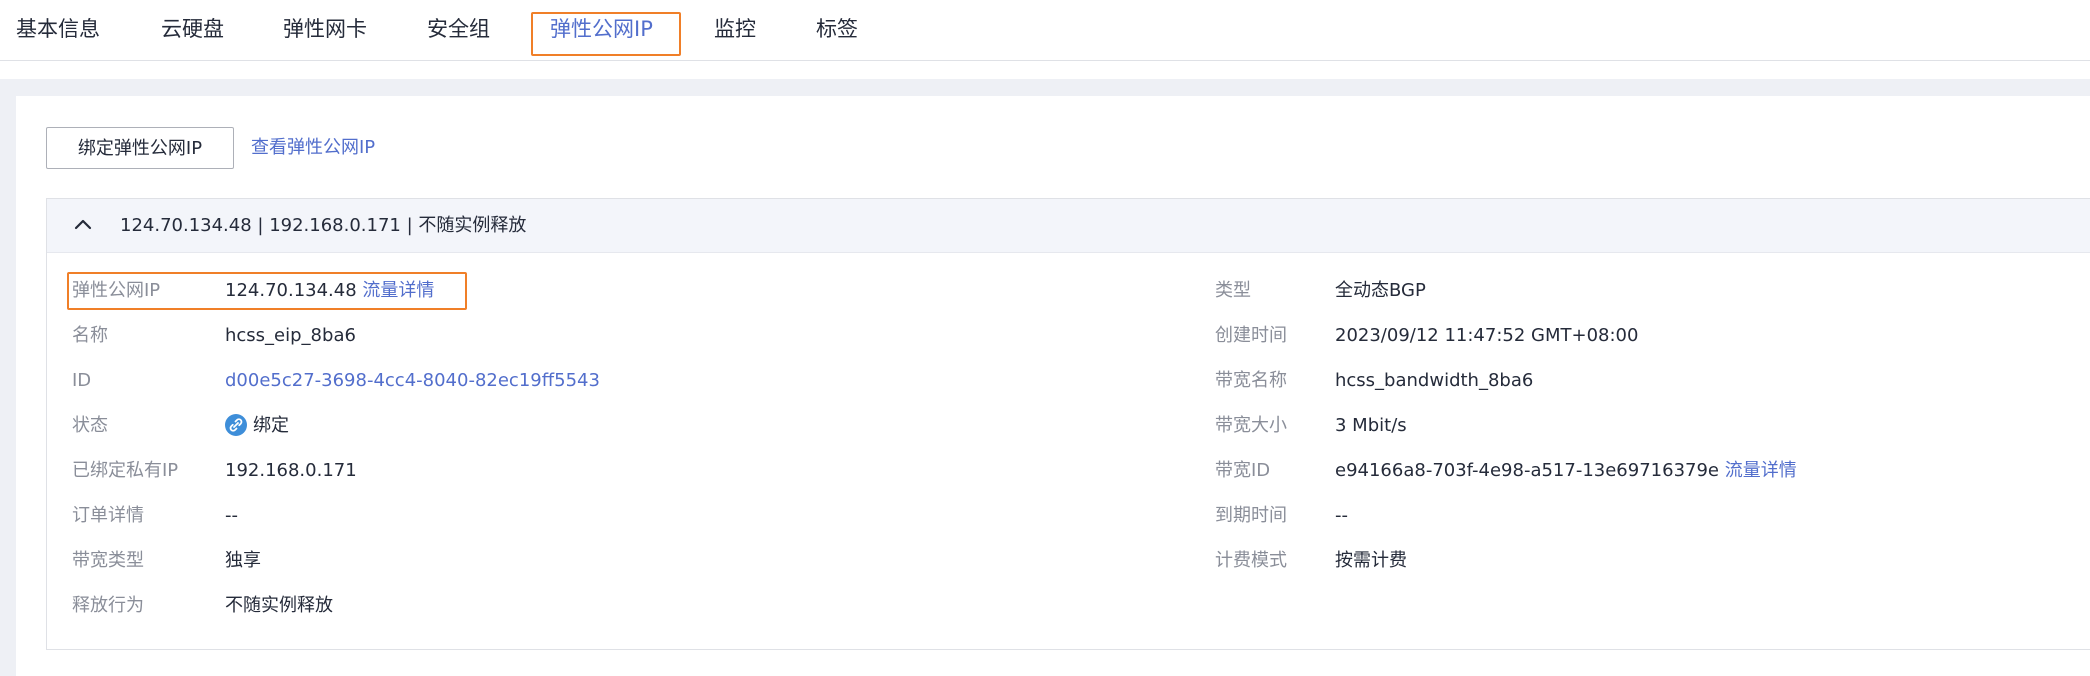  What do you see at coordinates (323, 225) in the screenshot?
I see `eip-card-title: 124.70.134.48 | 192.168.0.171 | 不随实例释放` at bounding box center [323, 225].